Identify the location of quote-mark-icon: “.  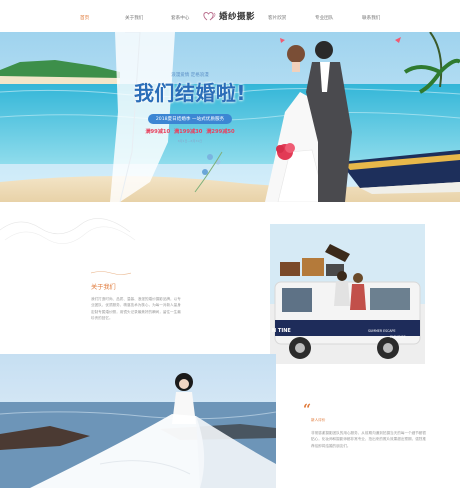
(307, 410).